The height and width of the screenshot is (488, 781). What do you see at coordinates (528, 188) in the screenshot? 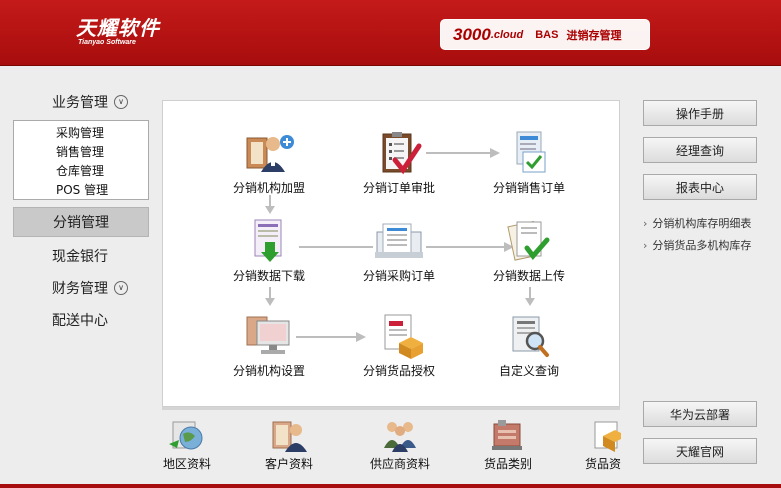
I see `flow-label: 分销销售订单` at bounding box center [528, 188].